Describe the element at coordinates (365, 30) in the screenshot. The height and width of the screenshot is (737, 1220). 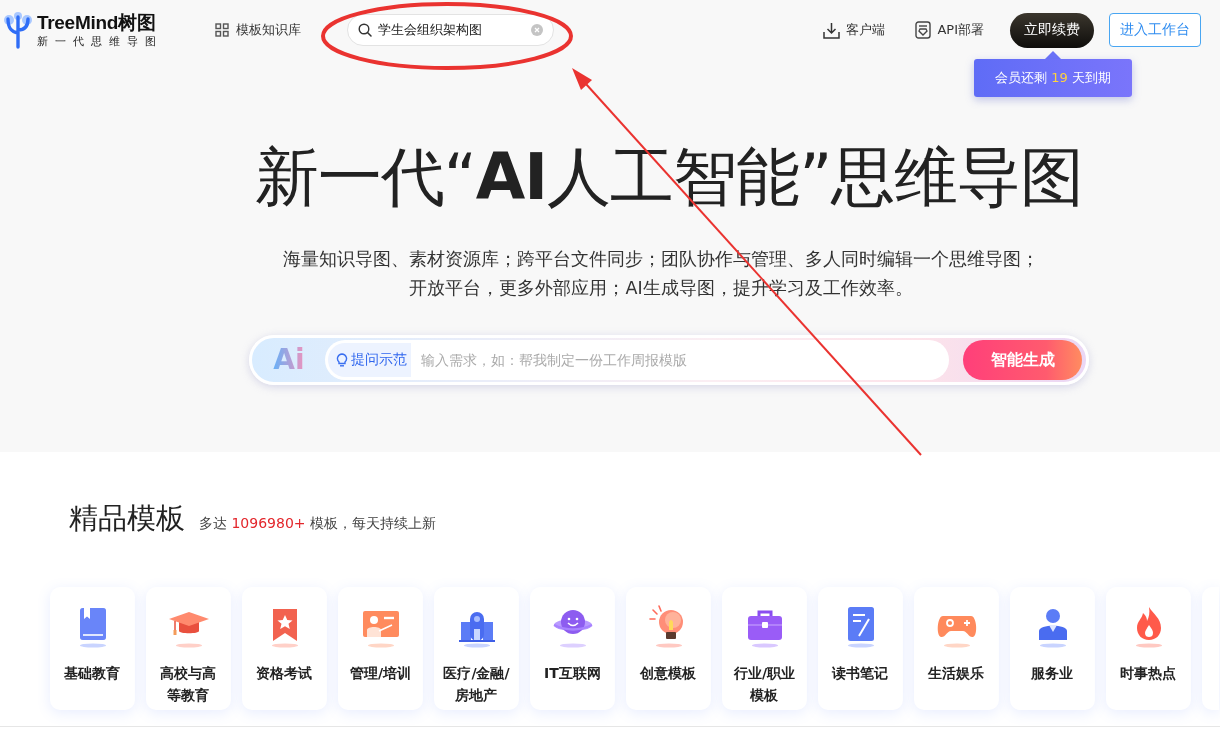
I see `search-icon` at that location.